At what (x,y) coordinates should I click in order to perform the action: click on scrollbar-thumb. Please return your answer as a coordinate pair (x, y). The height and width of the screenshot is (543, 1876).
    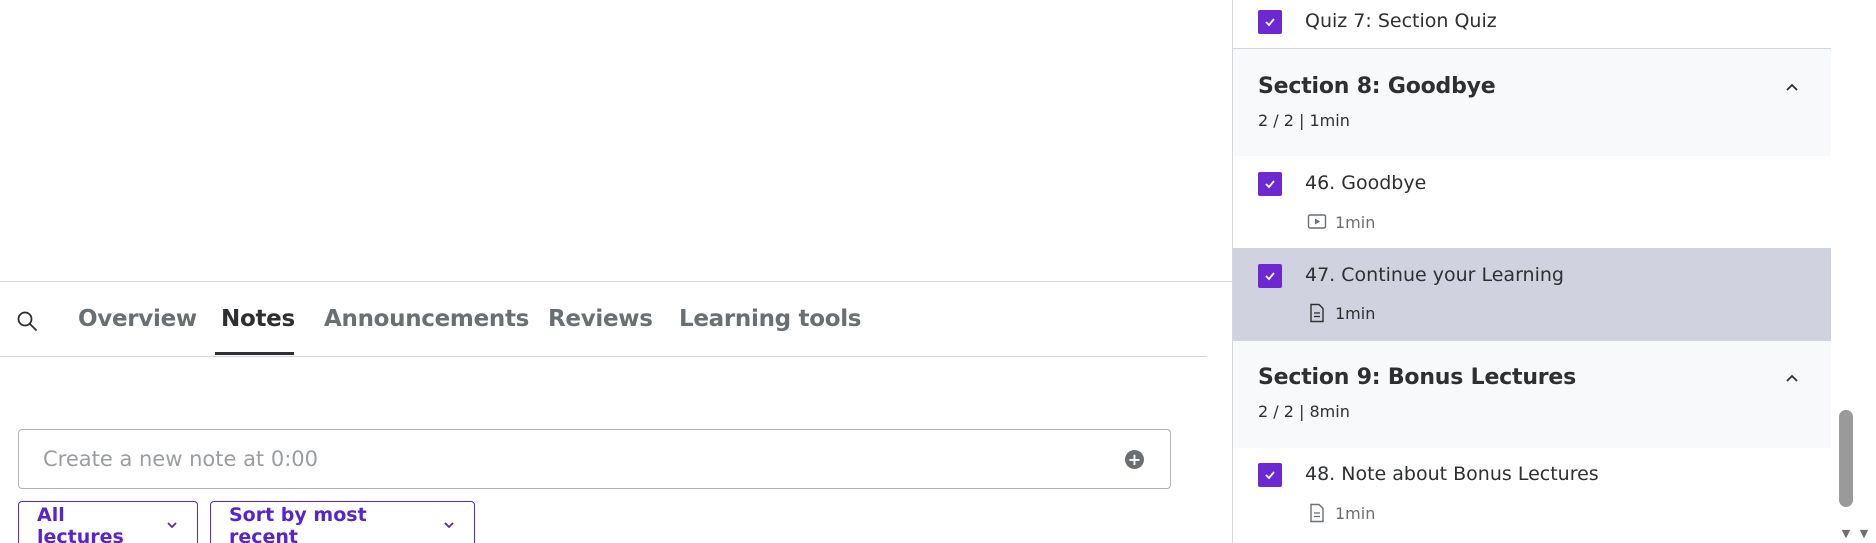
    Looking at the image, I should click on (1846, 458).